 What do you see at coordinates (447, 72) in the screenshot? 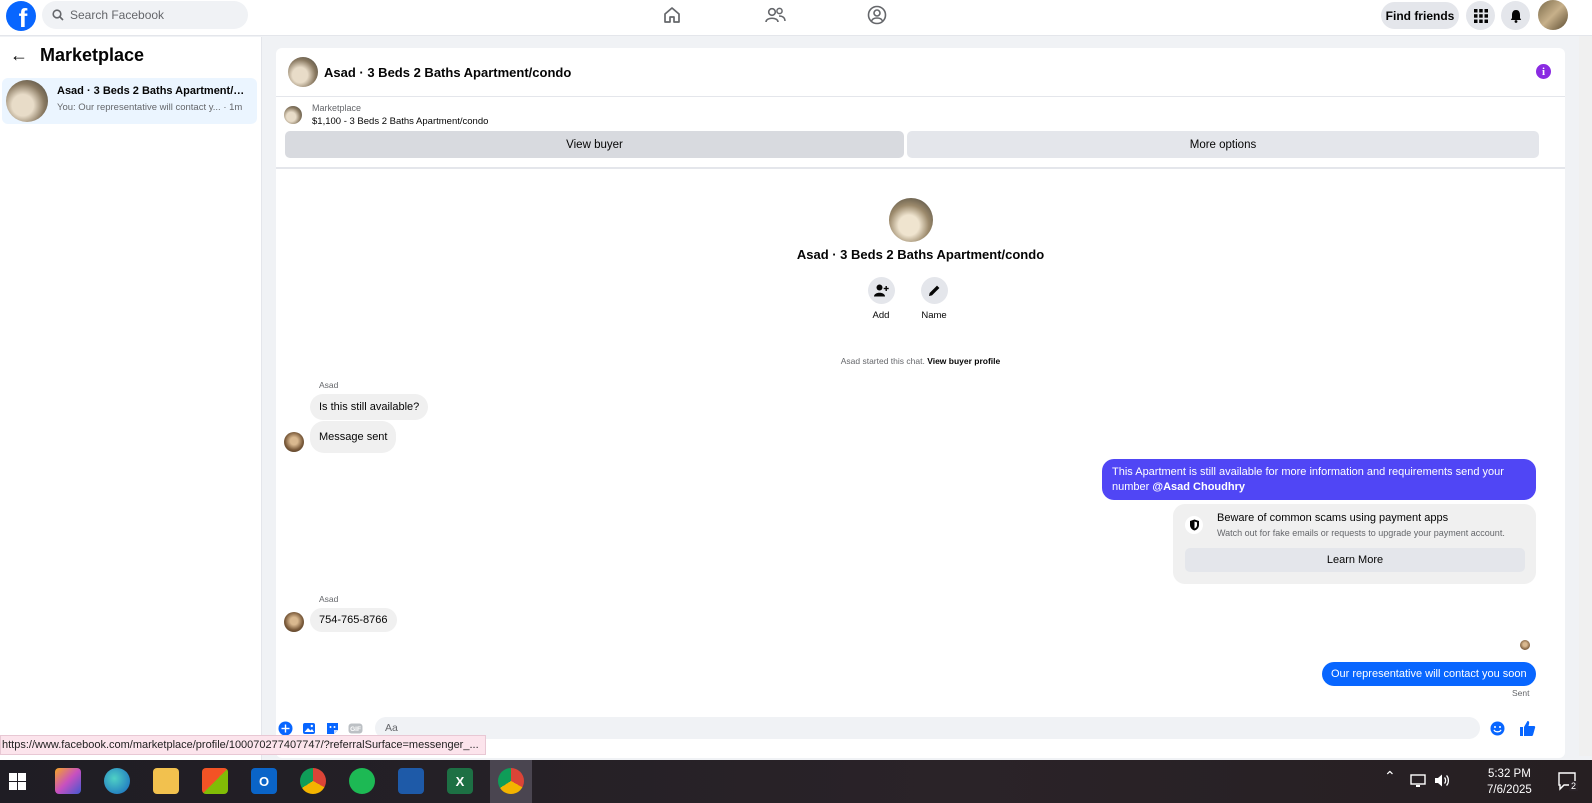
I see `chat-header-title: Asad · 3 Beds 2 Baths Apartment/condo` at bounding box center [447, 72].